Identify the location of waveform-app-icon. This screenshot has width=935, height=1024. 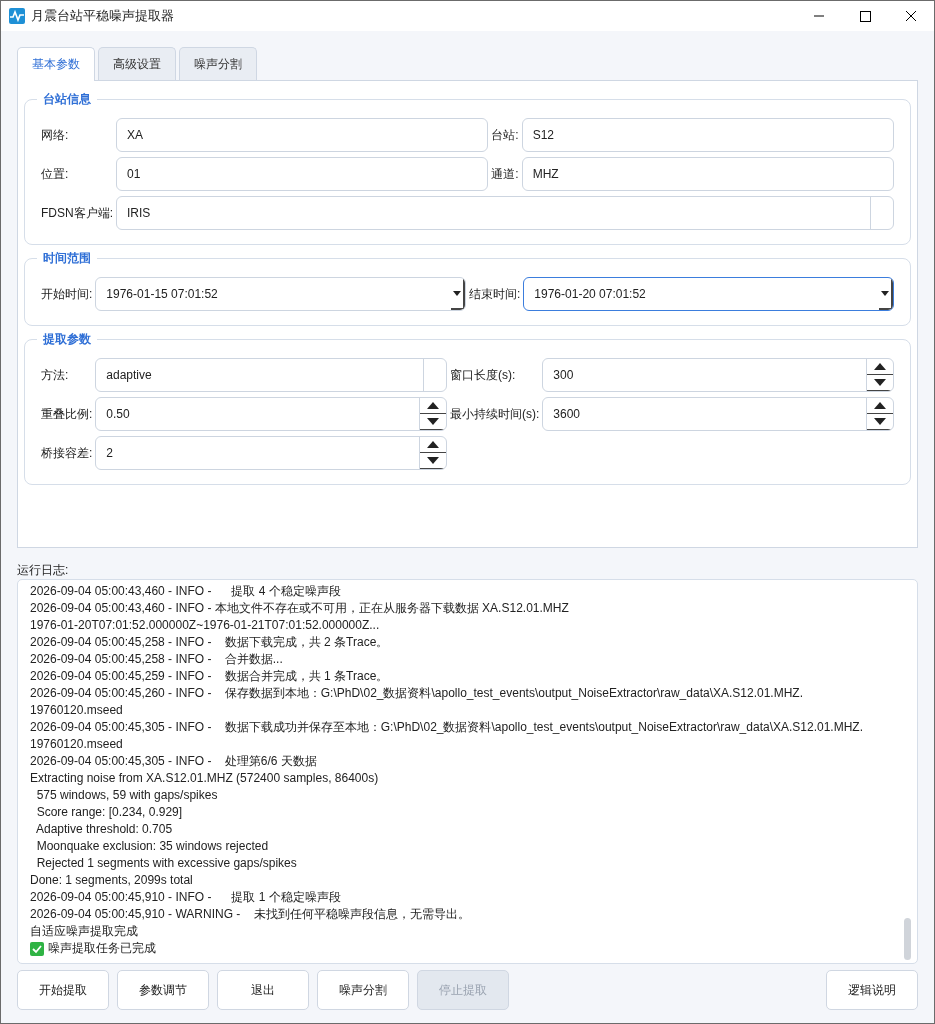
(17, 16).